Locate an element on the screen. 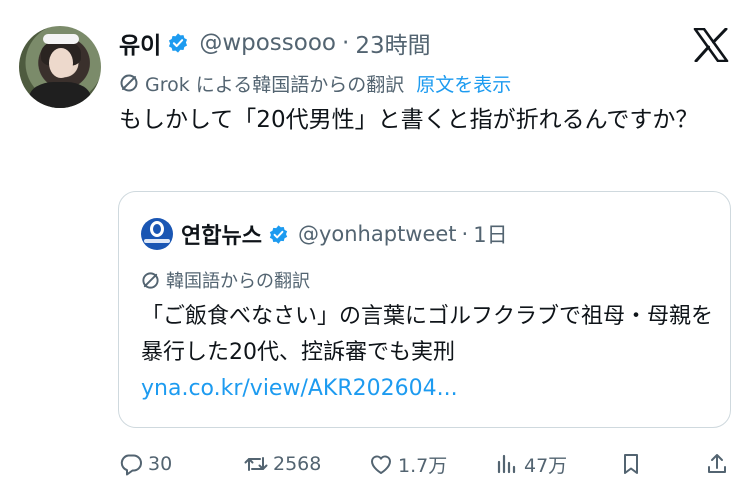 This screenshot has width=750, height=498. bookmark-button is located at coordinates (633, 464).